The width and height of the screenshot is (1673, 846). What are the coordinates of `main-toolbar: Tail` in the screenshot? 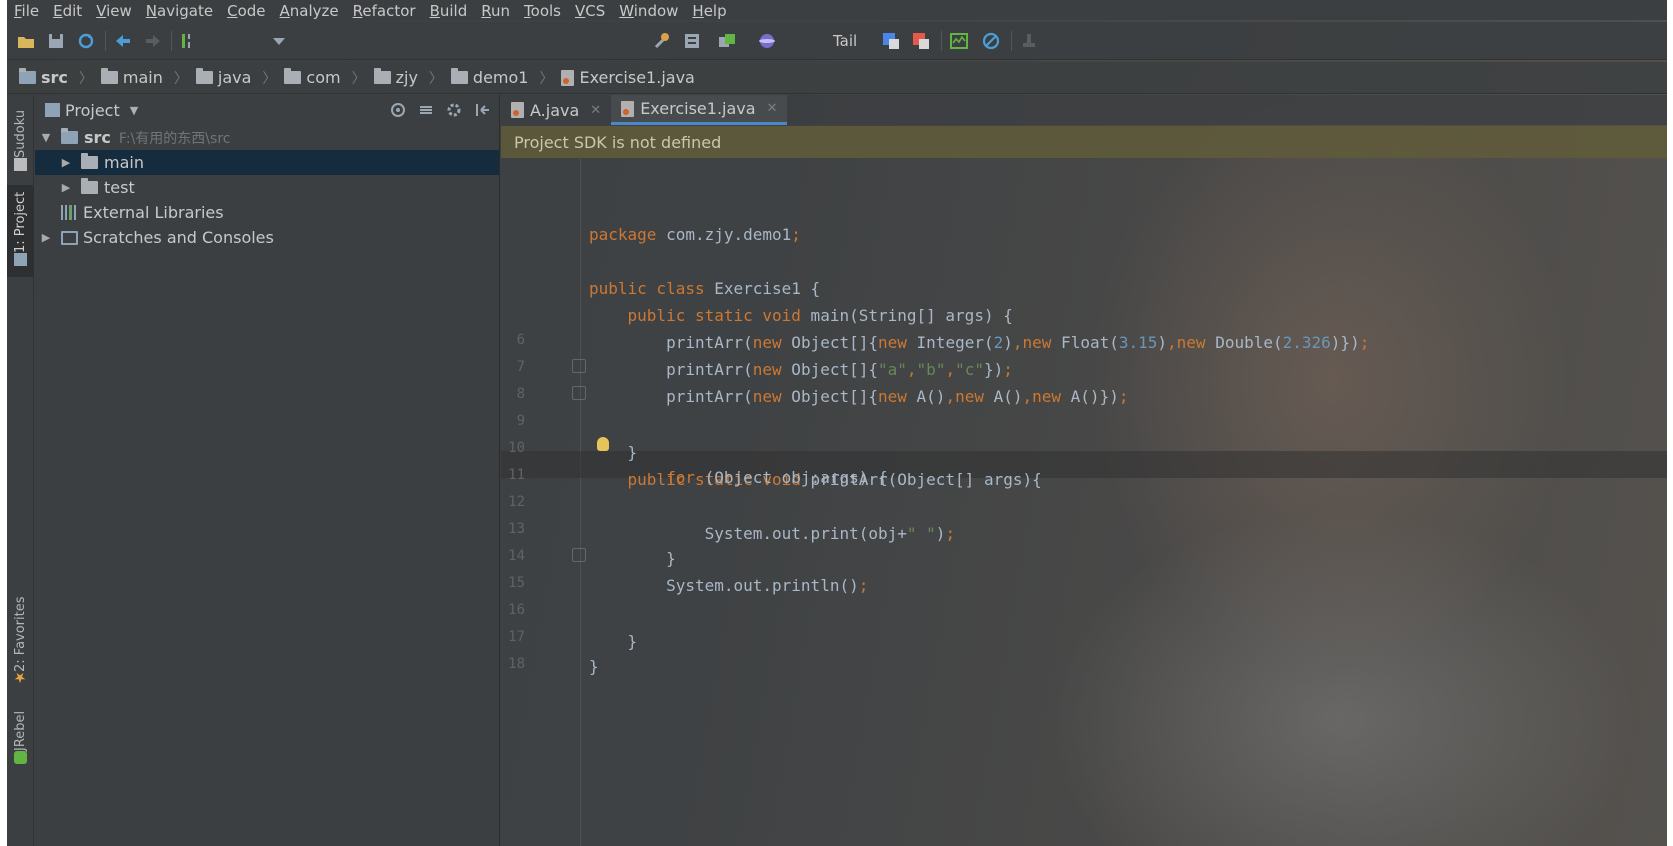 It's located at (837, 41).